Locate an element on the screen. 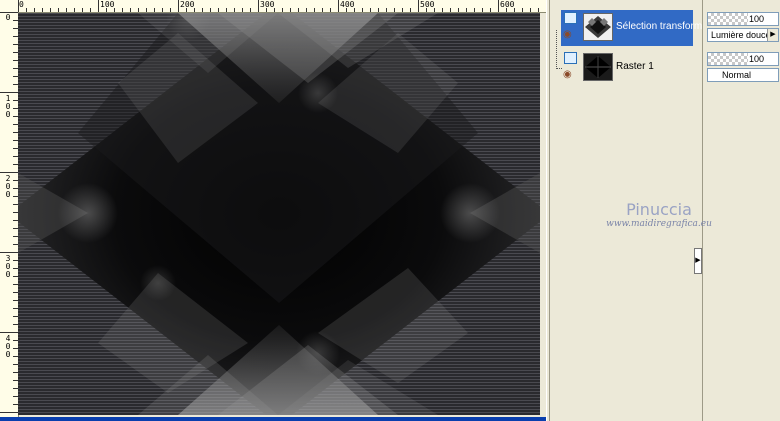 The image size is (780, 421). blend-mode-select: Normal is located at coordinates (743, 75).